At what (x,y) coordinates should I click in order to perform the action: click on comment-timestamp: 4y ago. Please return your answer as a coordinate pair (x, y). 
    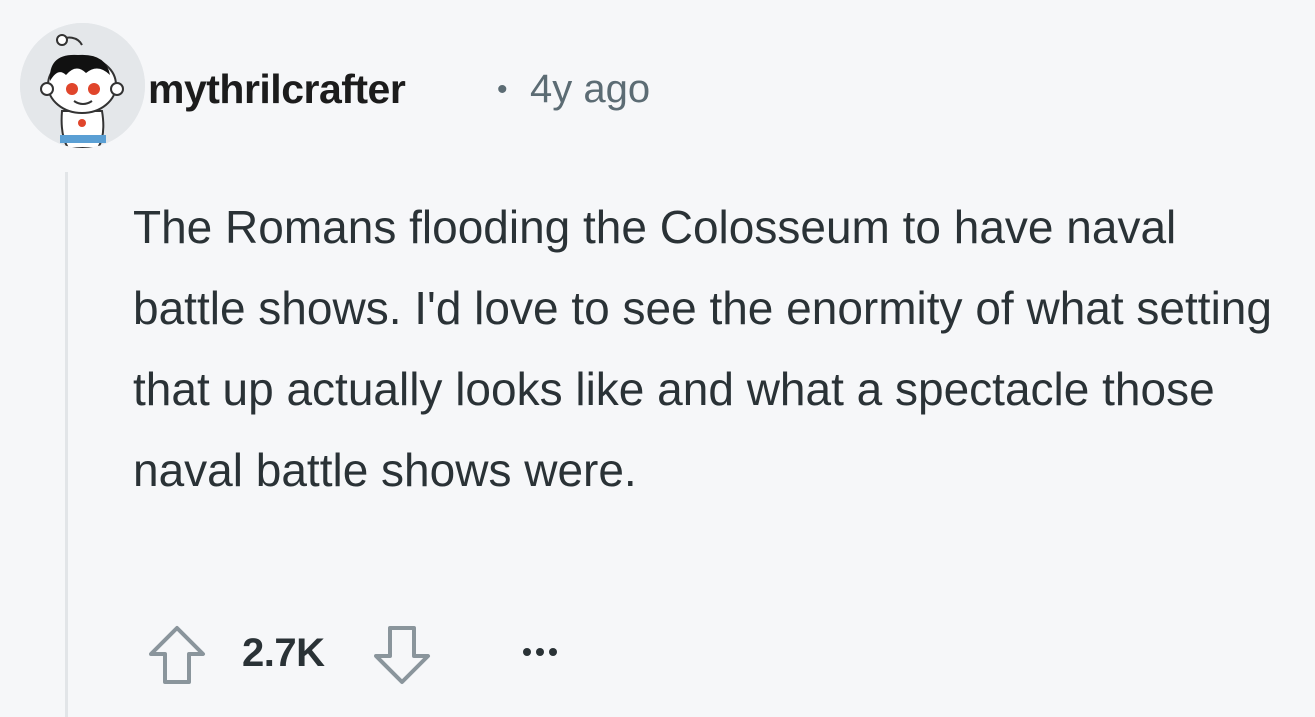
    Looking at the image, I should click on (590, 89).